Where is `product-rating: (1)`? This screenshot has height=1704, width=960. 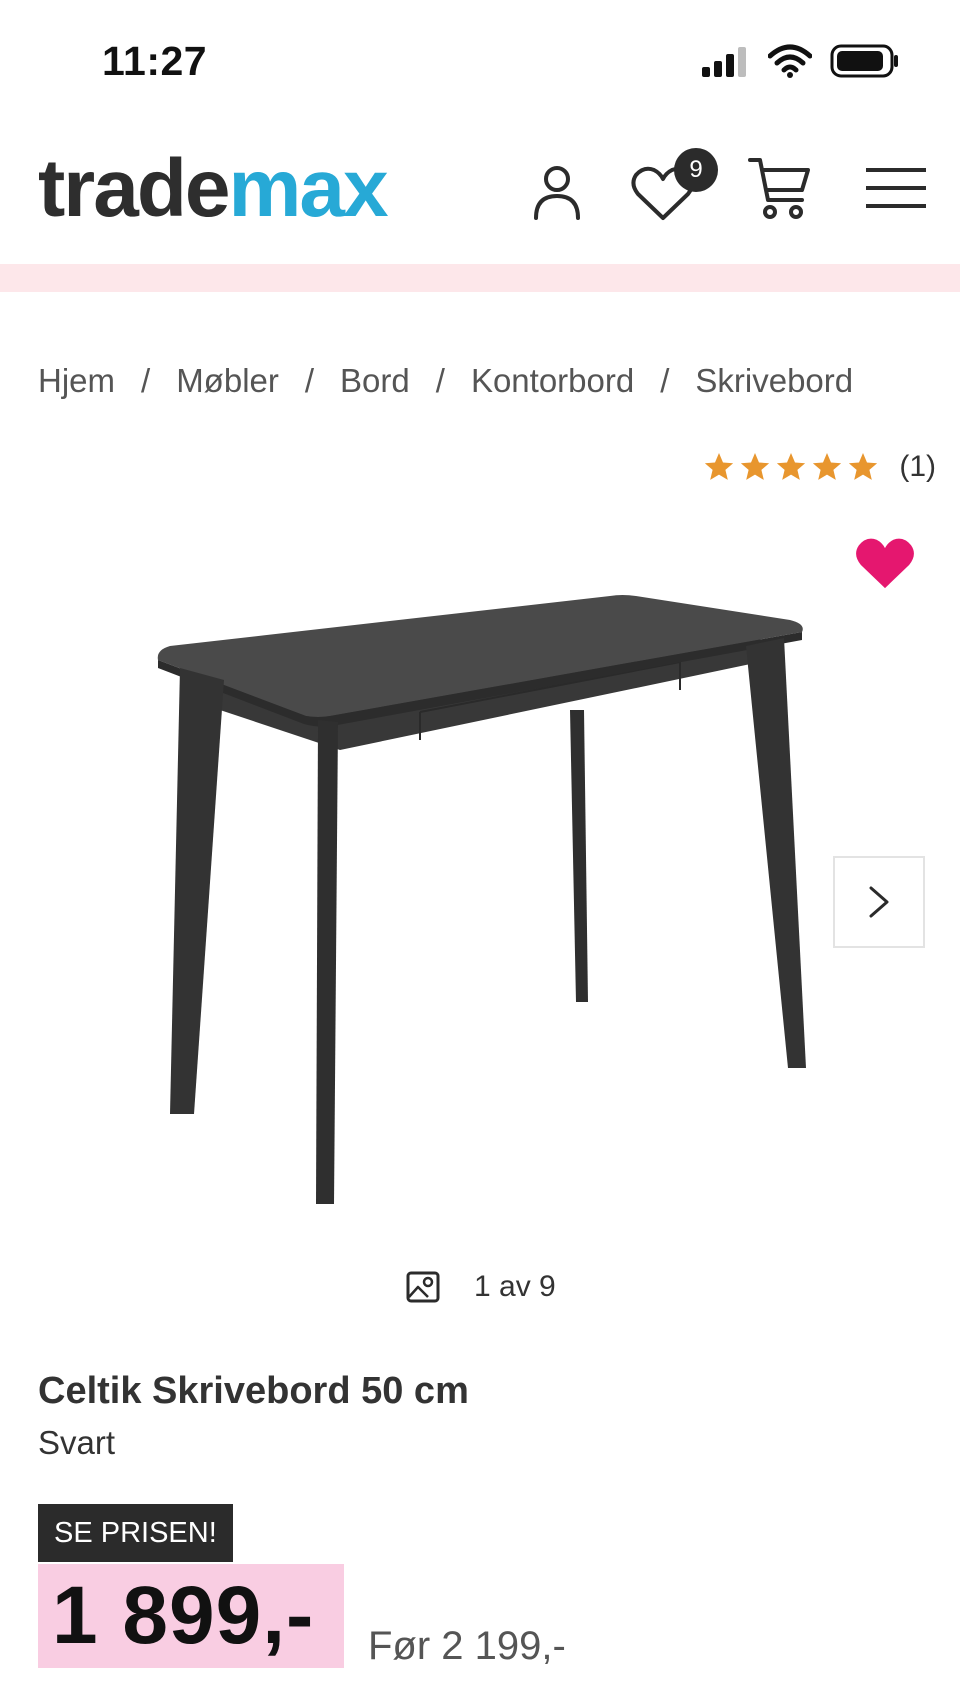
product-rating: (1) is located at coordinates (819, 467).